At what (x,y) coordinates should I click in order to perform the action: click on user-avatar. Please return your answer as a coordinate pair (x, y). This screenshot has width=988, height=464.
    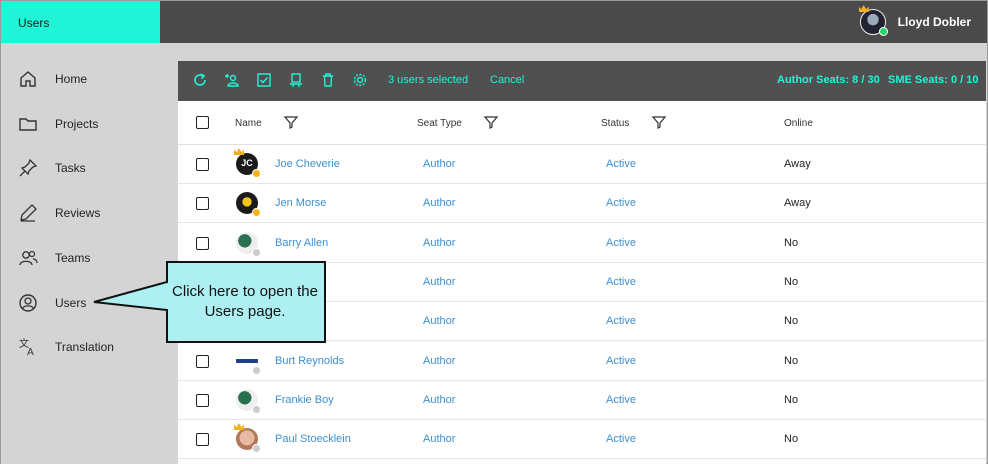
    Looking at the image, I should click on (873, 20).